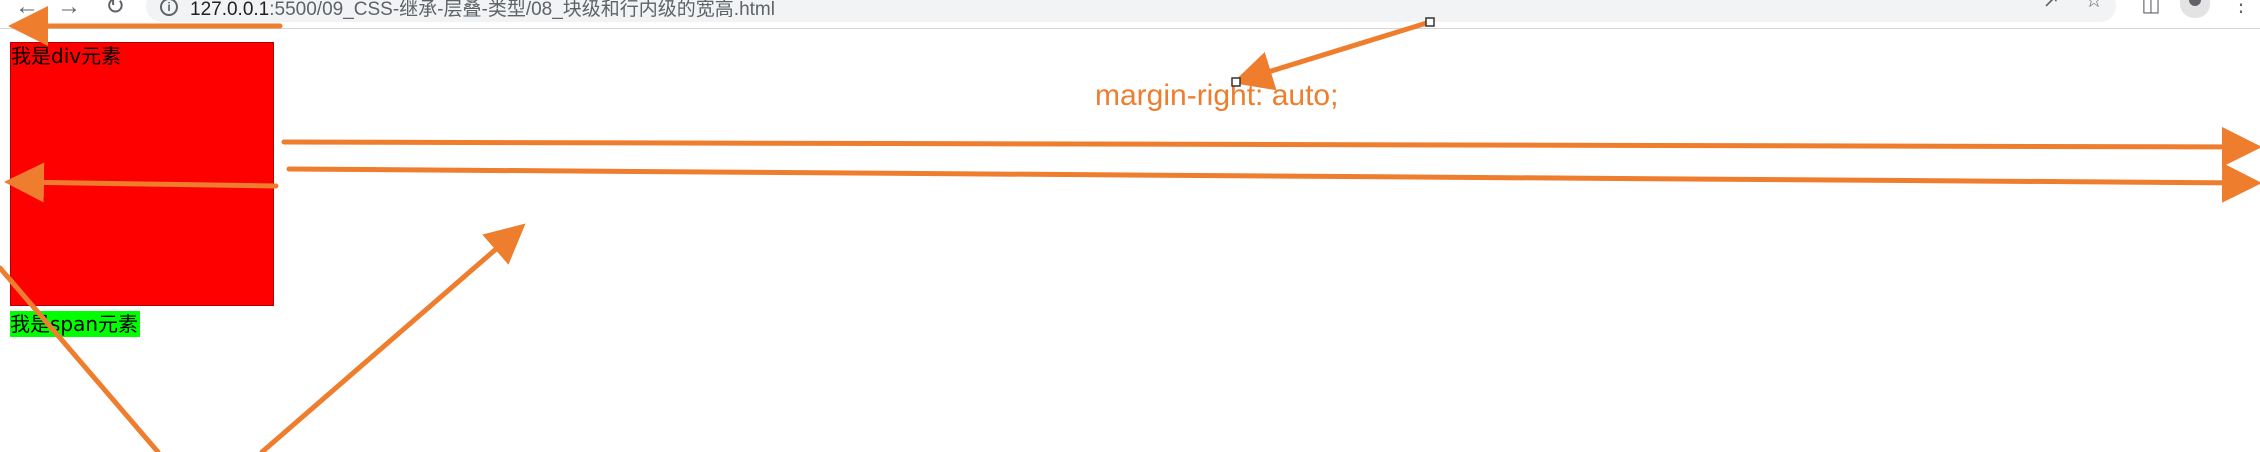  I want to click on reload-icon: ↻, so click(115, 11).